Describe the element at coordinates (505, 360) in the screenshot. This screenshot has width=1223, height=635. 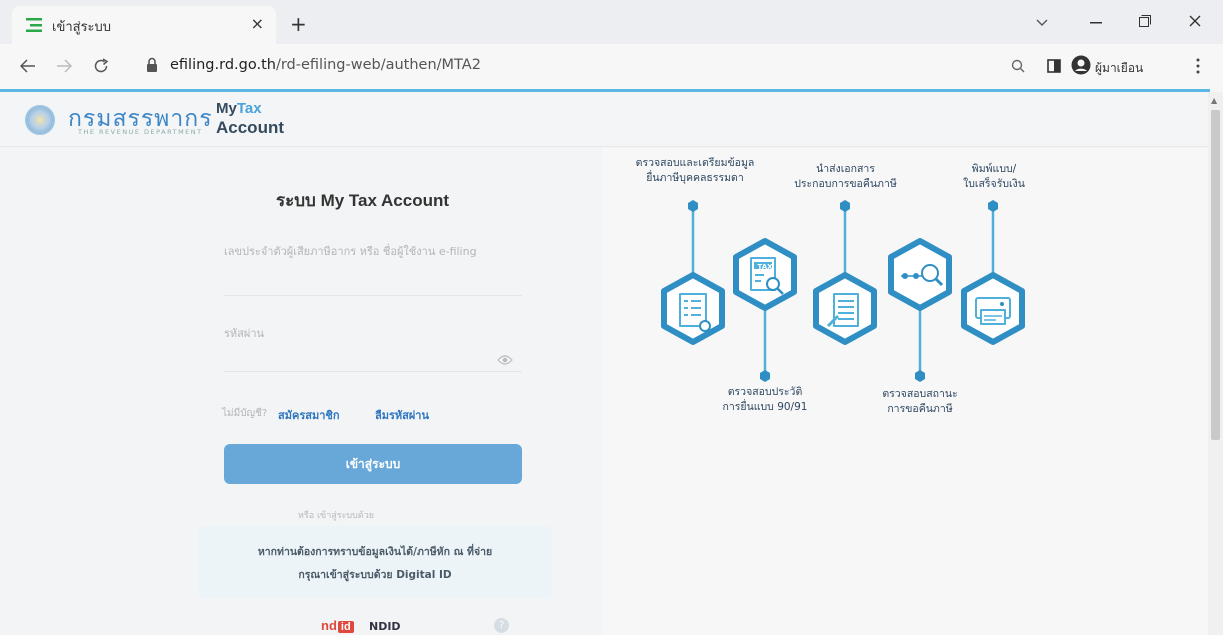
I see `show-password-eye-icon` at that location.